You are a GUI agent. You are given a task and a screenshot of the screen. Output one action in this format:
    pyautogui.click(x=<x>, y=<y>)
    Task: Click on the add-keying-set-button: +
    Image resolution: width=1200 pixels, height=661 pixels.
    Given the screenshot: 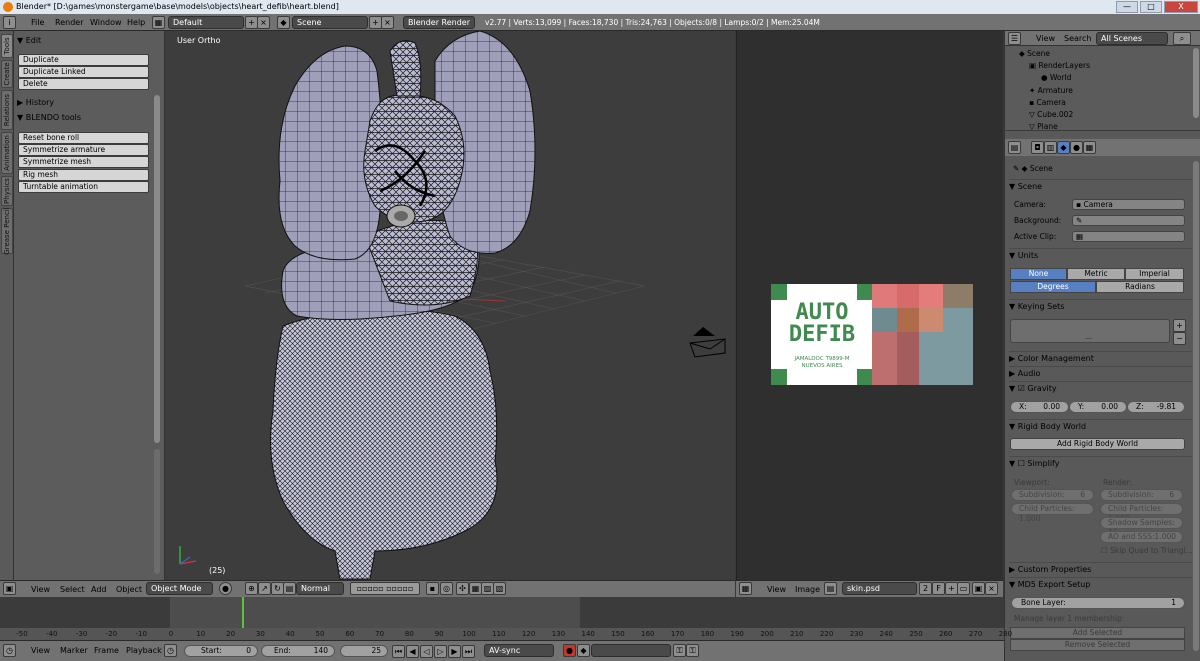 What is the action you would take?
    pyautogui.click(x=1179, y=325)
    